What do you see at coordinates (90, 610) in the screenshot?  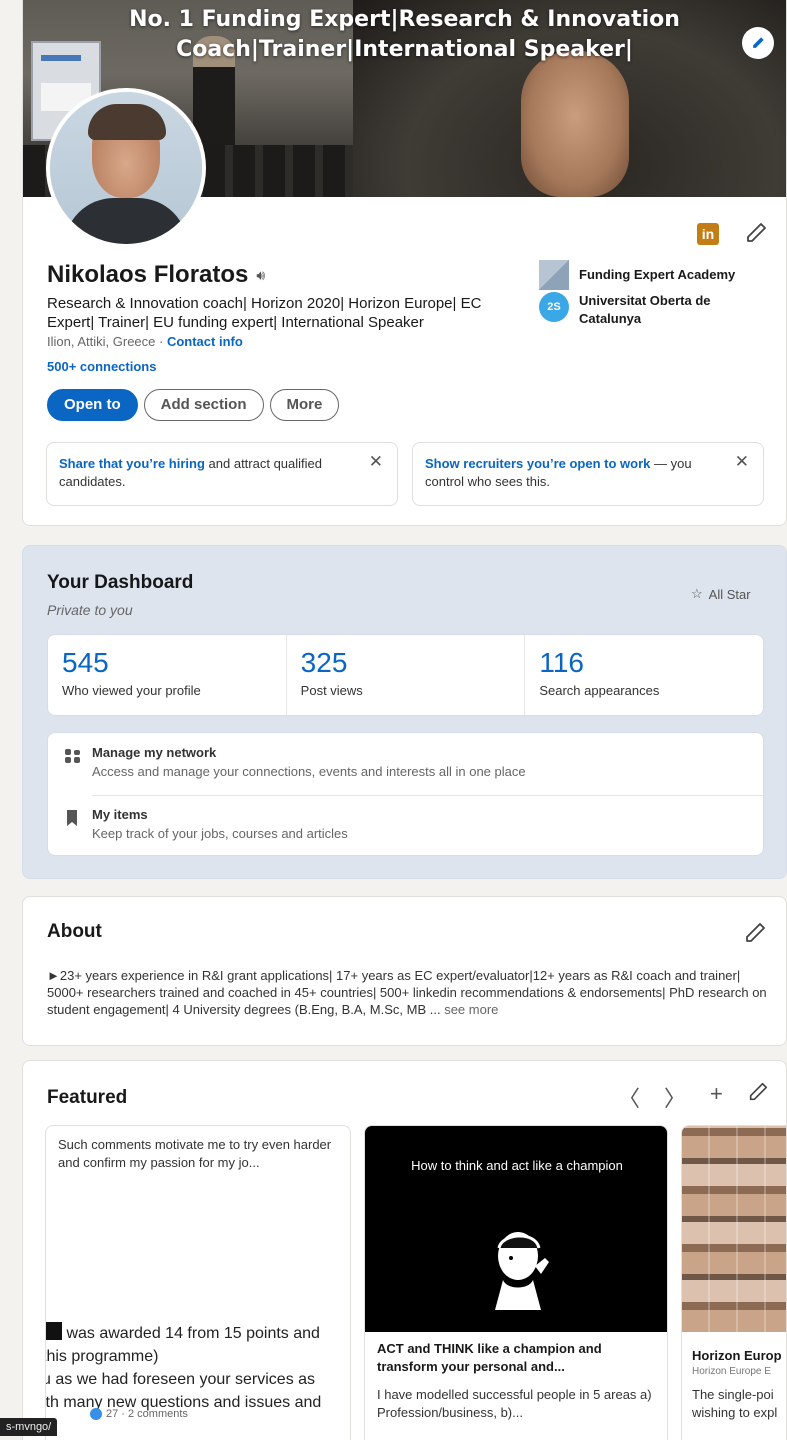 I see `dashboard-subtitle: Private to you` at bounding box center [90, 610].